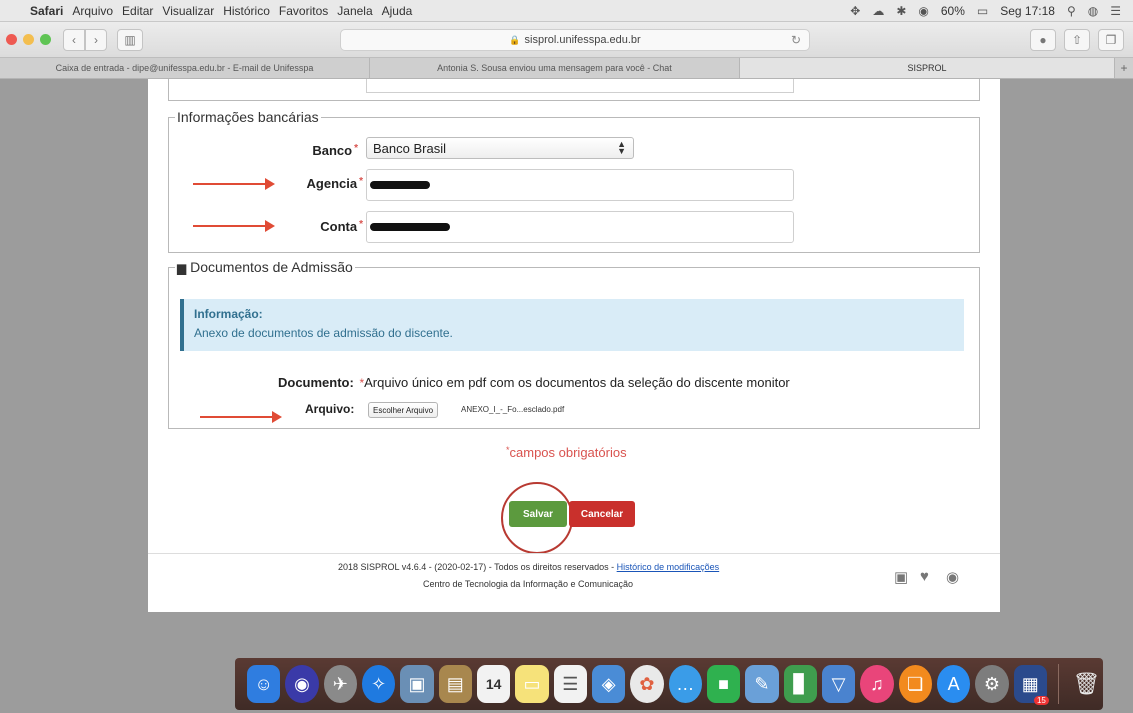  What do you see at coordinates (51, 11) in the screenshot?
I see `menu-app-safari: Safari` at bounding box center [51, 11].